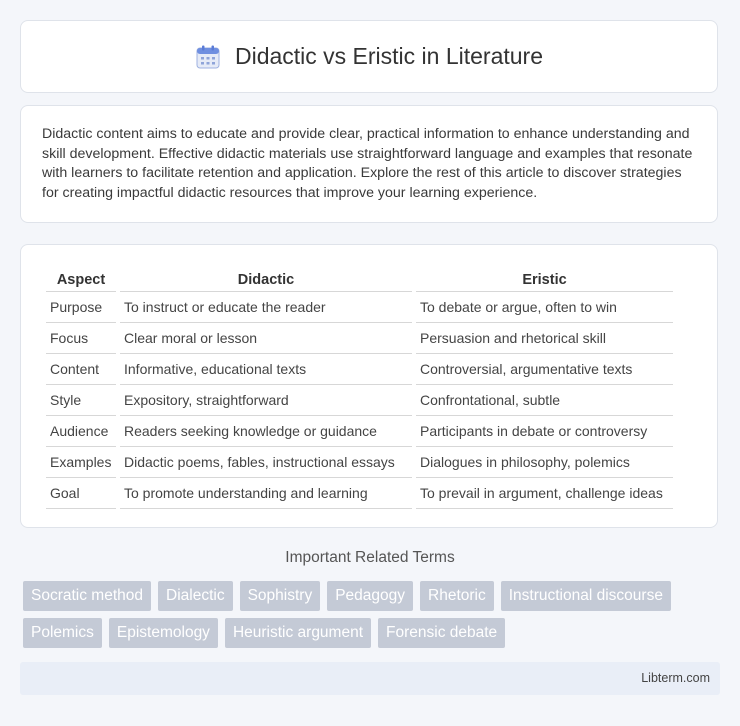  I want to click on cell-eristic: To prevail in argument, challenge ideas, so click(544, 493).